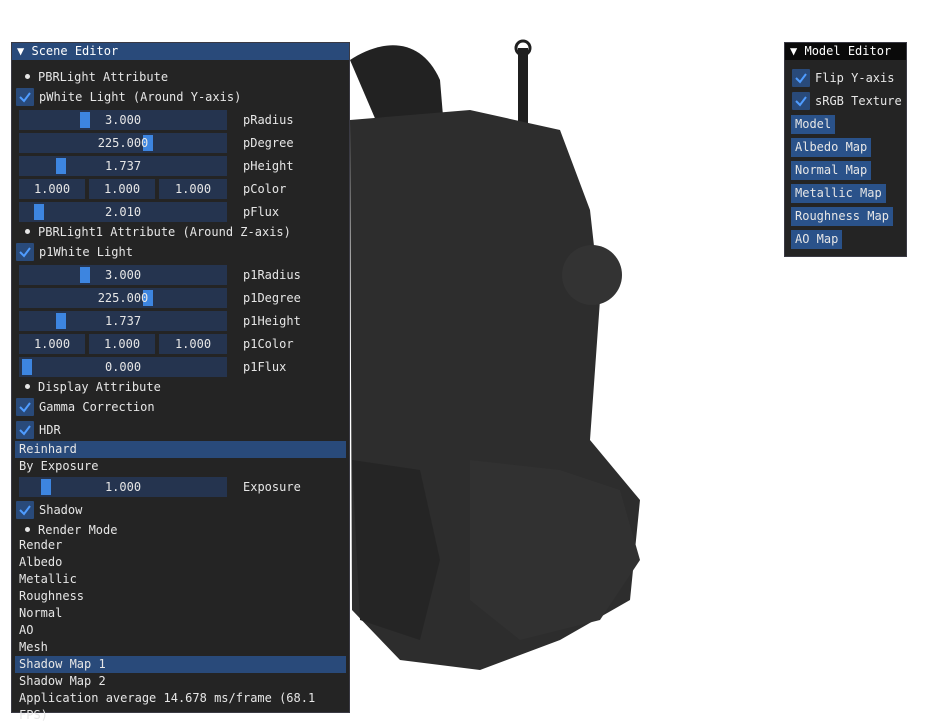 This screenshot has height=727, width=937. Describe the element at coordinates (180, 430) in the screenshot. I see `hdr-checkbox: HDR` at that location.